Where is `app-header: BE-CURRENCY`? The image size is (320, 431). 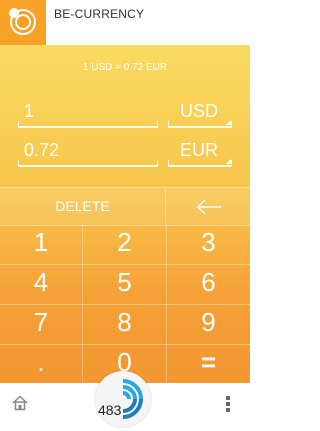 app-header: BE-CURRENCY is located at coordinates (125, 22).